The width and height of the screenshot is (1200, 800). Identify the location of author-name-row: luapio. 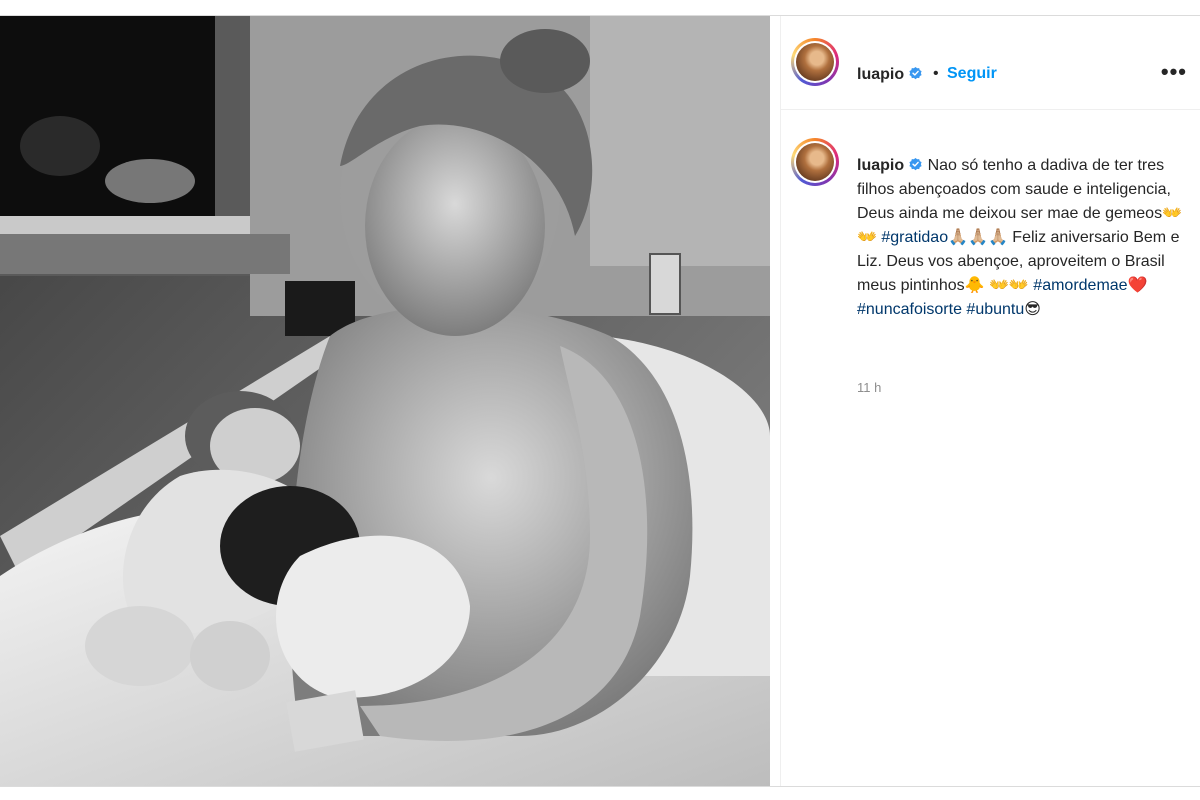
(890, 75).